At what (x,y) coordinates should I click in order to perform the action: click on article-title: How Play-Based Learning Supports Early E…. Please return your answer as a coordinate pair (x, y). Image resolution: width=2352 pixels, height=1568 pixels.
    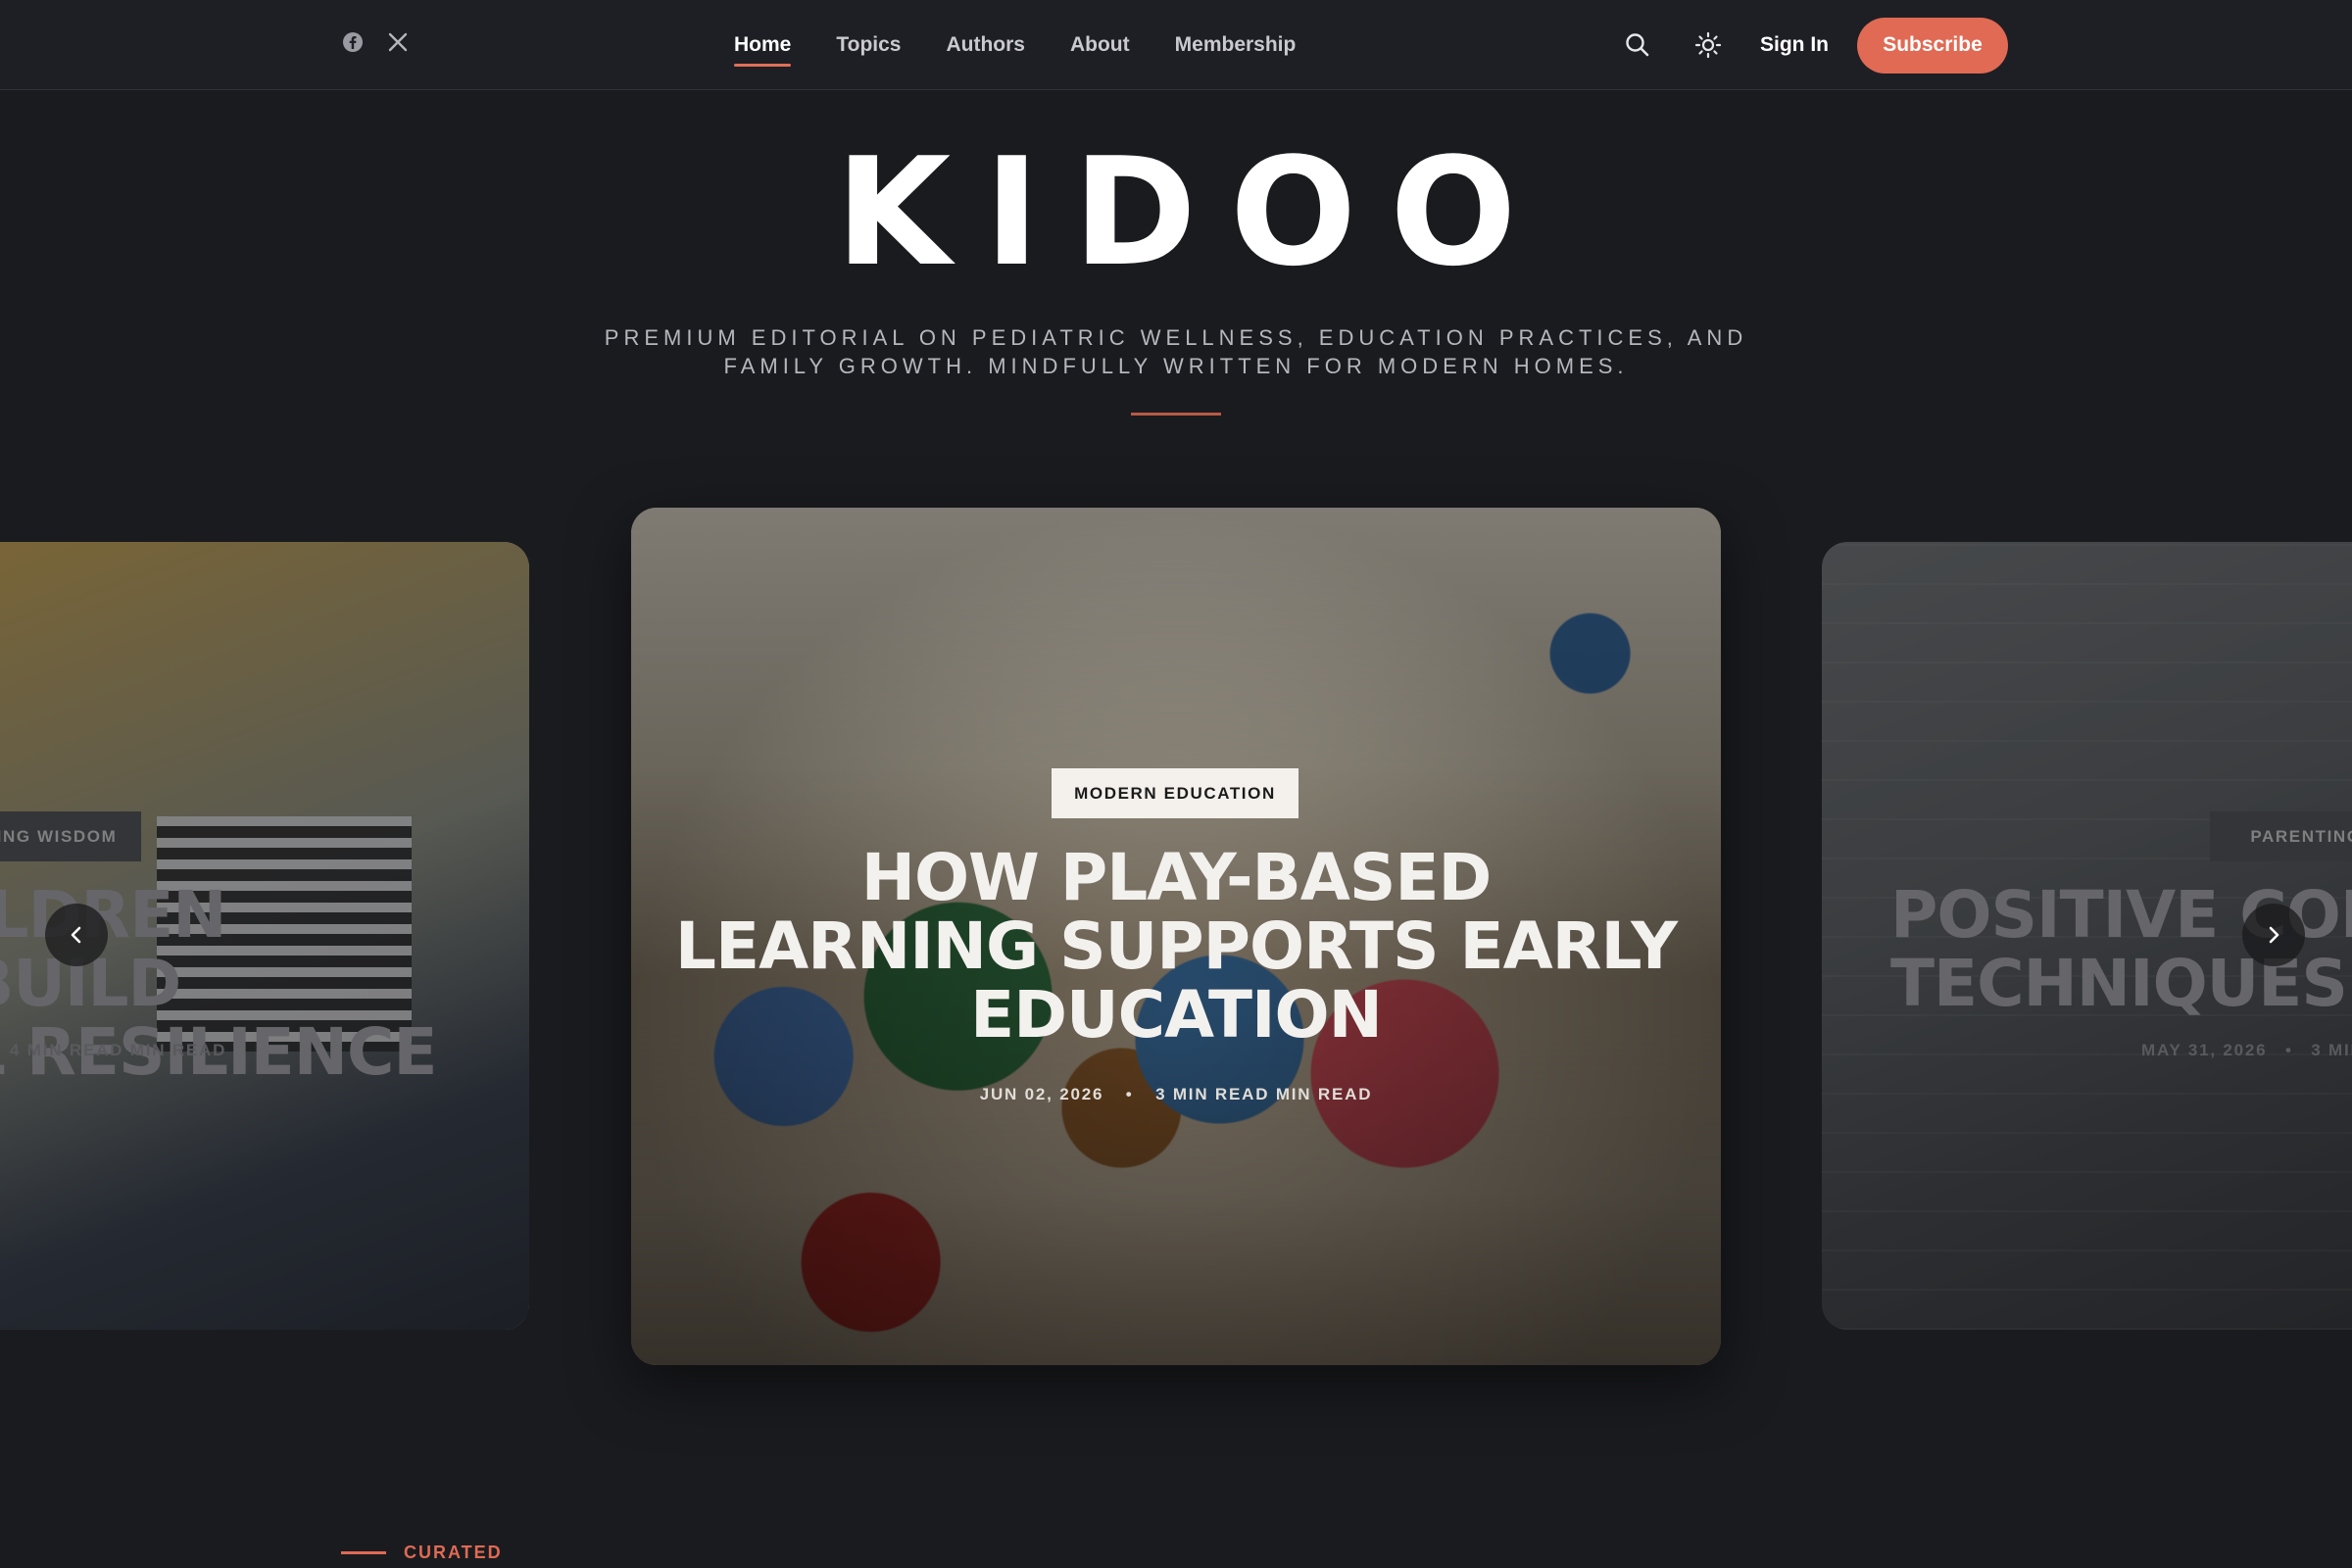
    Looking at the image, I should click on (1176, 947).